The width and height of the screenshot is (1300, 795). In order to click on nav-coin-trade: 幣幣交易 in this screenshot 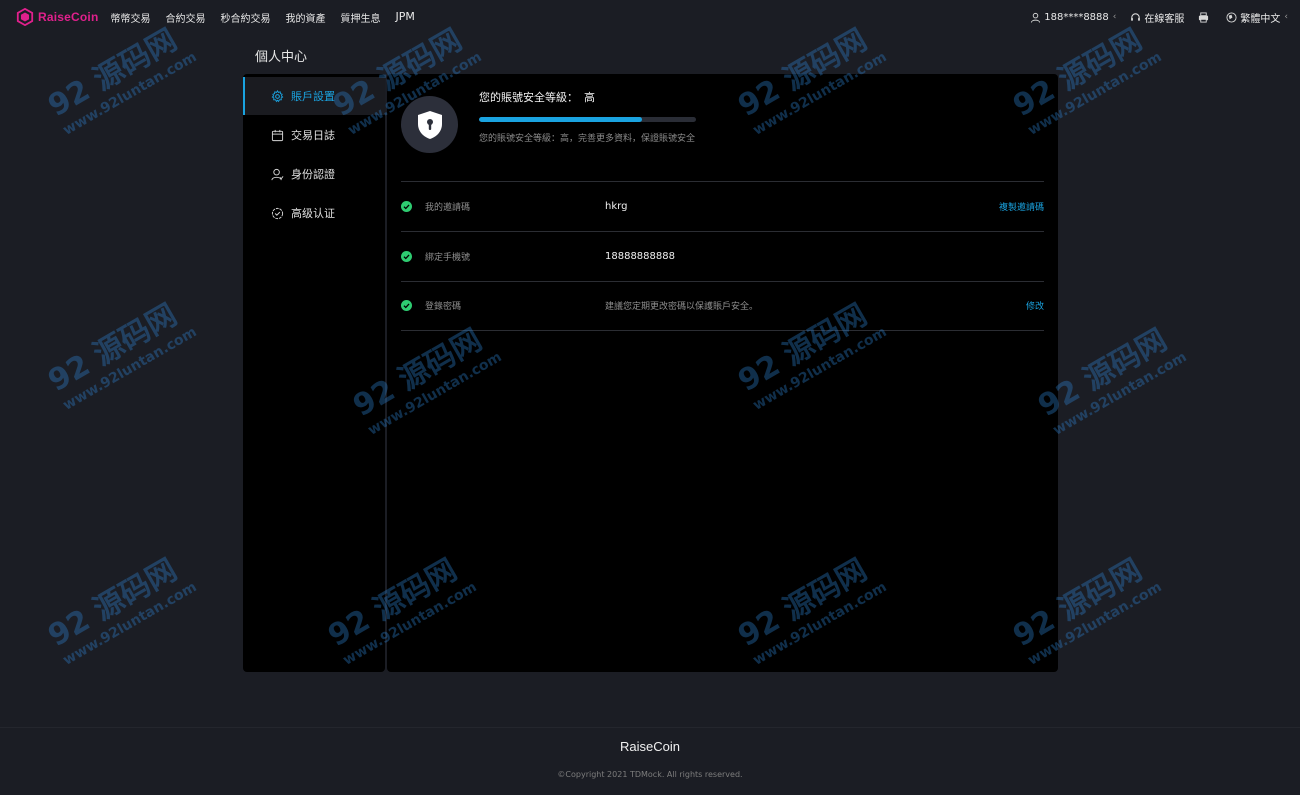, I will do `click(130, 17)`.